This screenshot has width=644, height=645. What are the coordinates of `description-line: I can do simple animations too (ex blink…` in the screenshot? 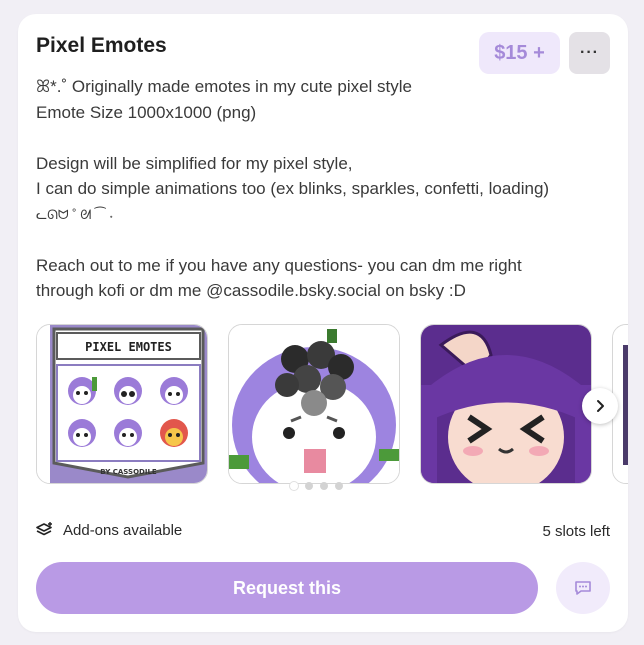 It's located at (293, 188).